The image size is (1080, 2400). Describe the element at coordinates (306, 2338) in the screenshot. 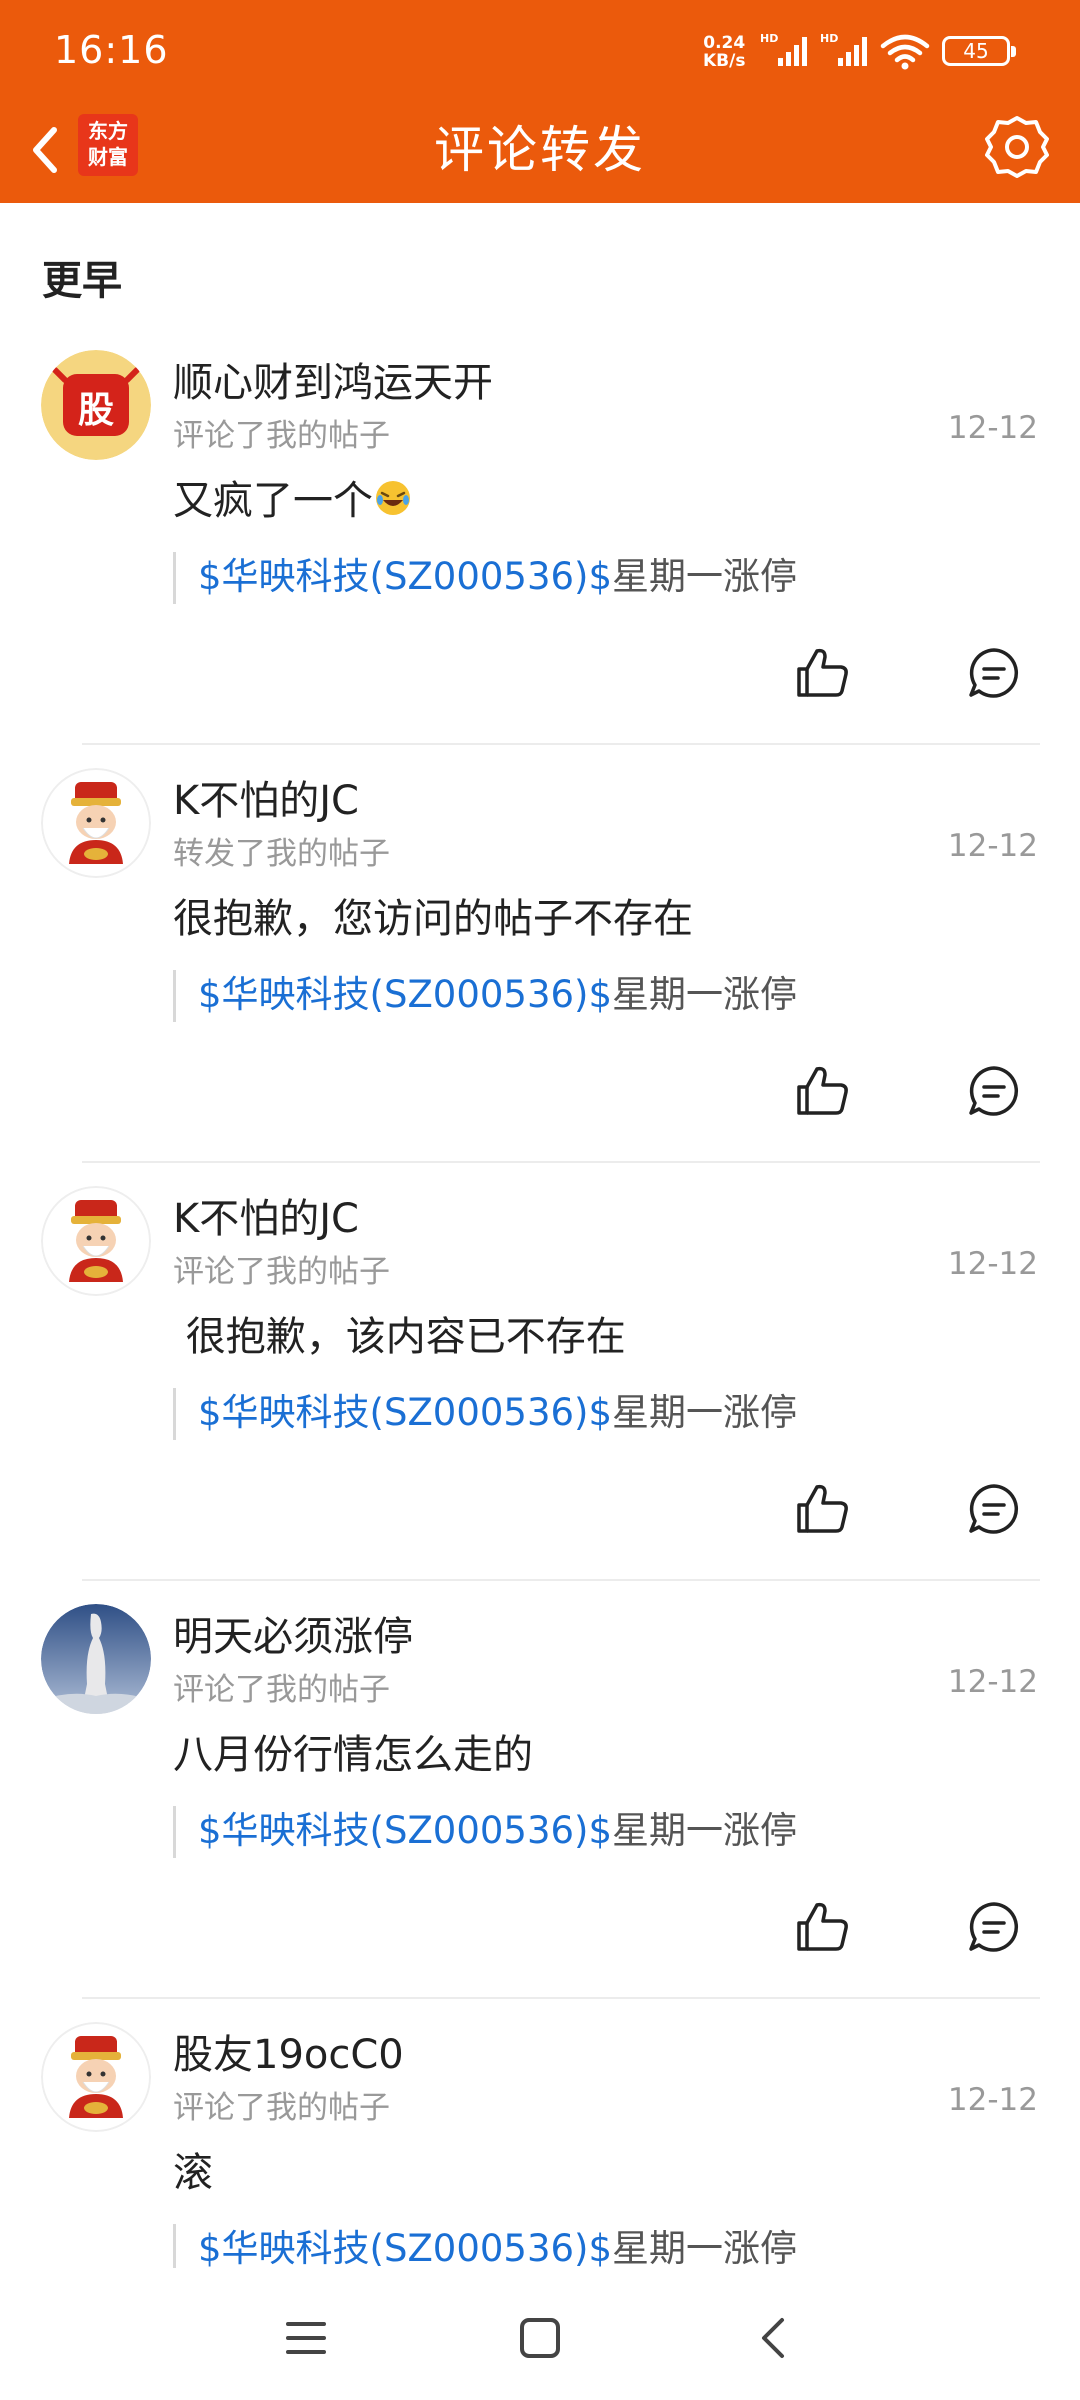

I see `menu-icon` at that location.